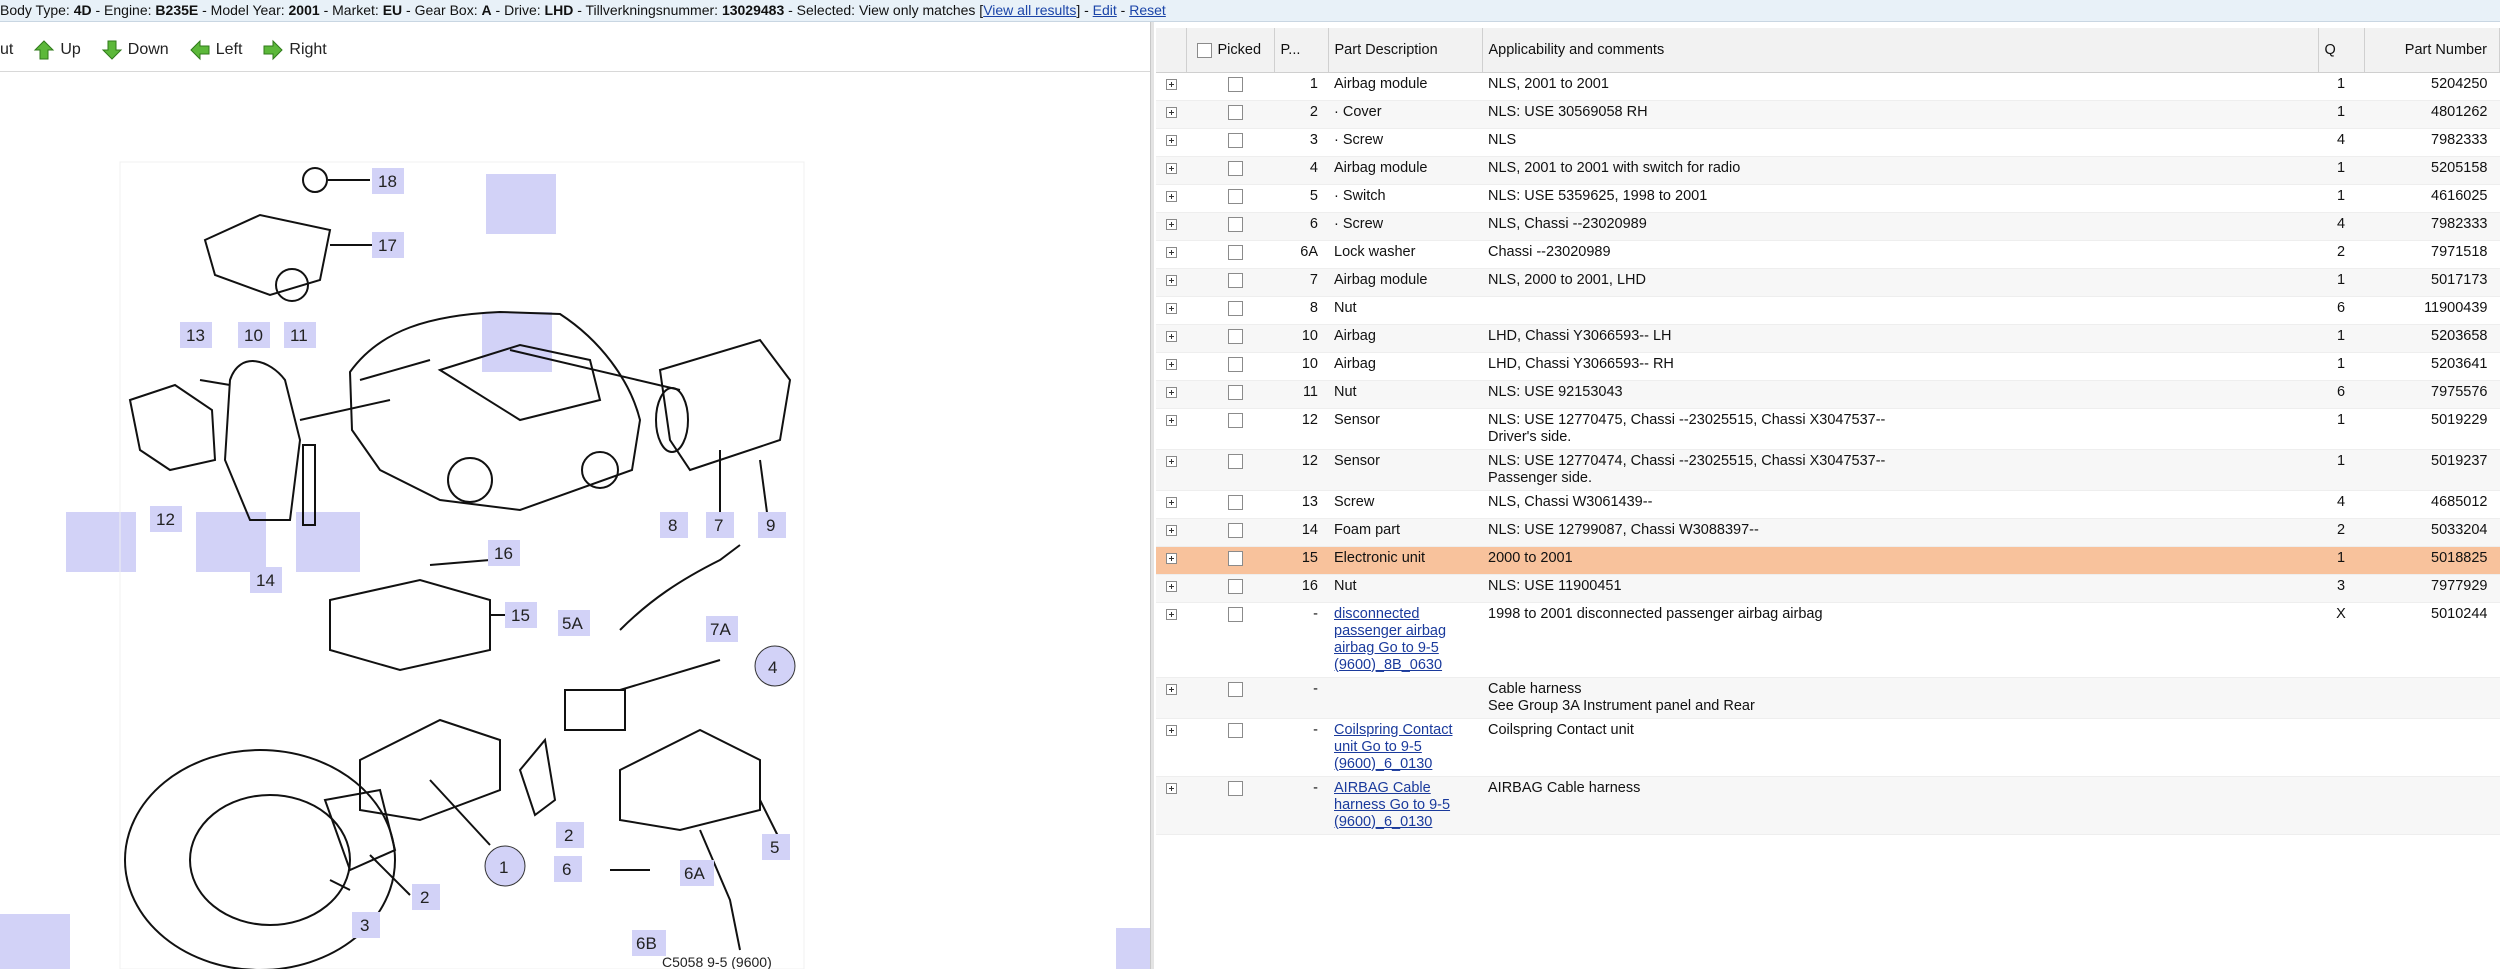  I want to click on table-row: 11 Nut NLS: USE 92153043 6 7975576, so click(1828, 394).